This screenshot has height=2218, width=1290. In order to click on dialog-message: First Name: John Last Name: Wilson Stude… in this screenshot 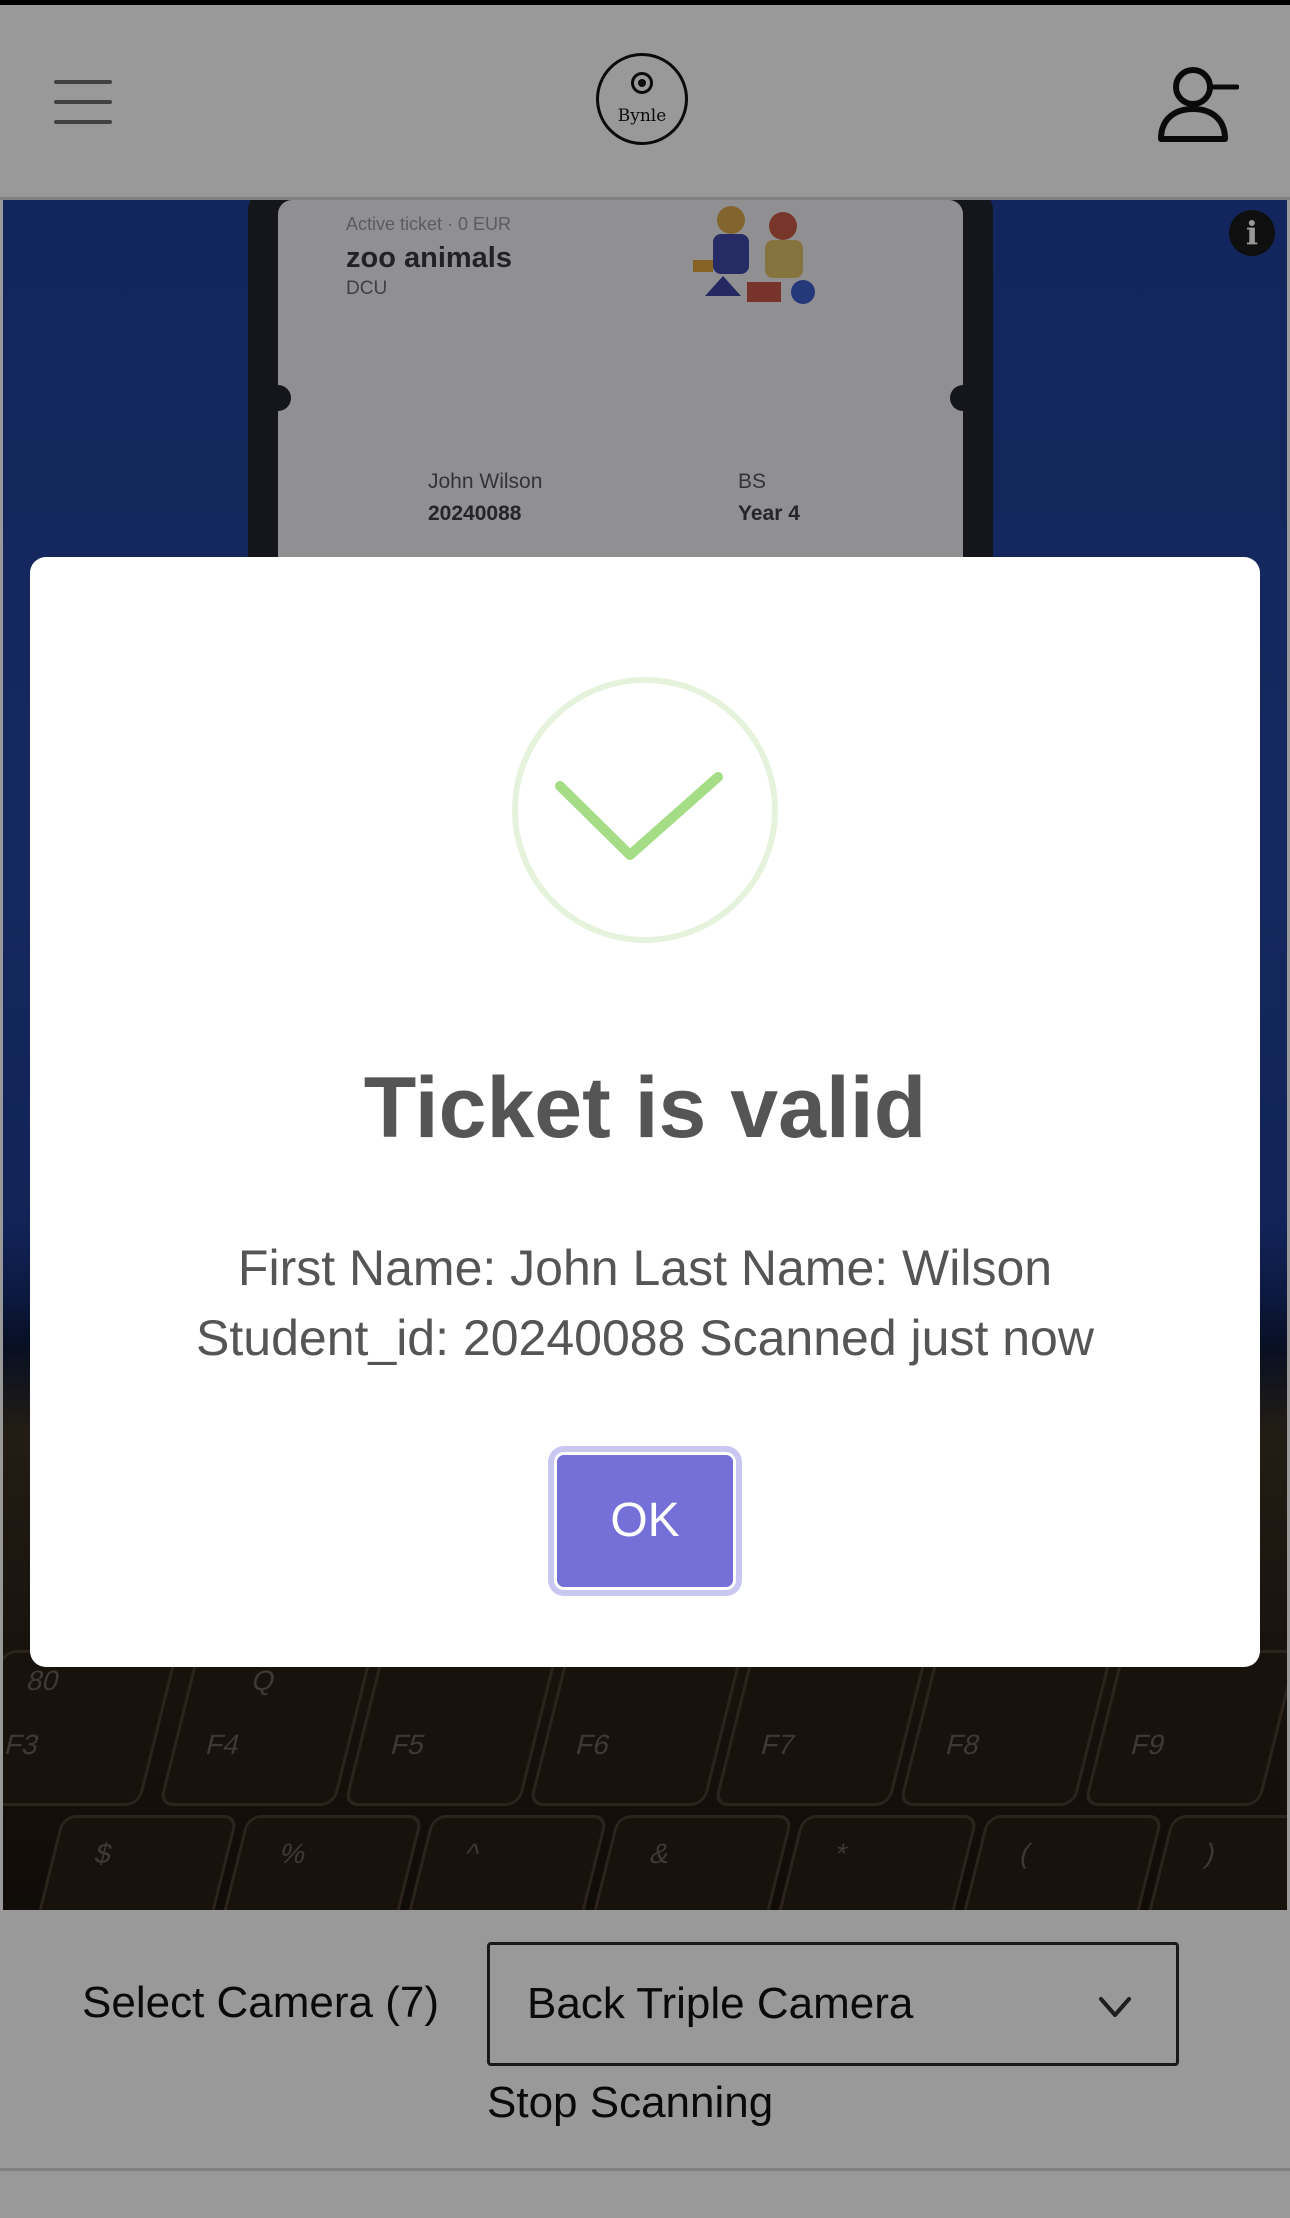, I will do `click(645, 1303)`.